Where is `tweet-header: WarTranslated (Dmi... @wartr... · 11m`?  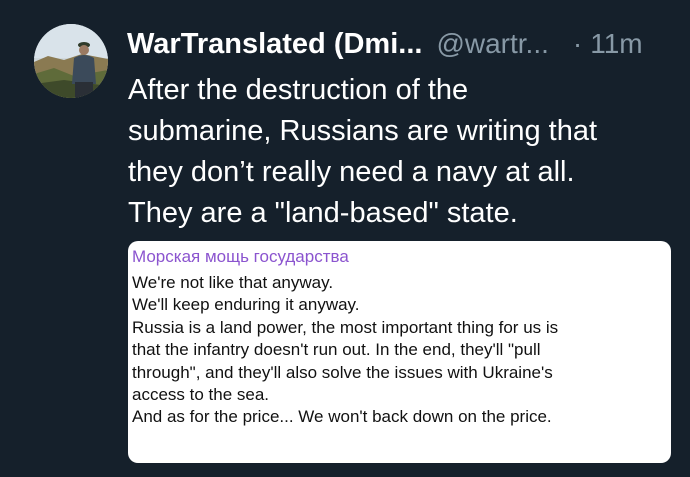
tweet-header: WarTranslated (Dmi... @wartr... · 11m is located at coordinates (385, 44).